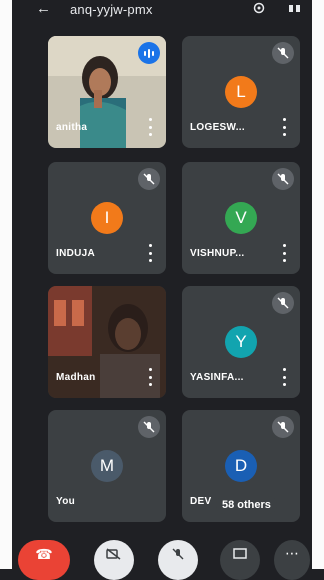 The height and width of the screenshot is (580, 324). I want to click on end-call-button: ☎, so click(44, 560).